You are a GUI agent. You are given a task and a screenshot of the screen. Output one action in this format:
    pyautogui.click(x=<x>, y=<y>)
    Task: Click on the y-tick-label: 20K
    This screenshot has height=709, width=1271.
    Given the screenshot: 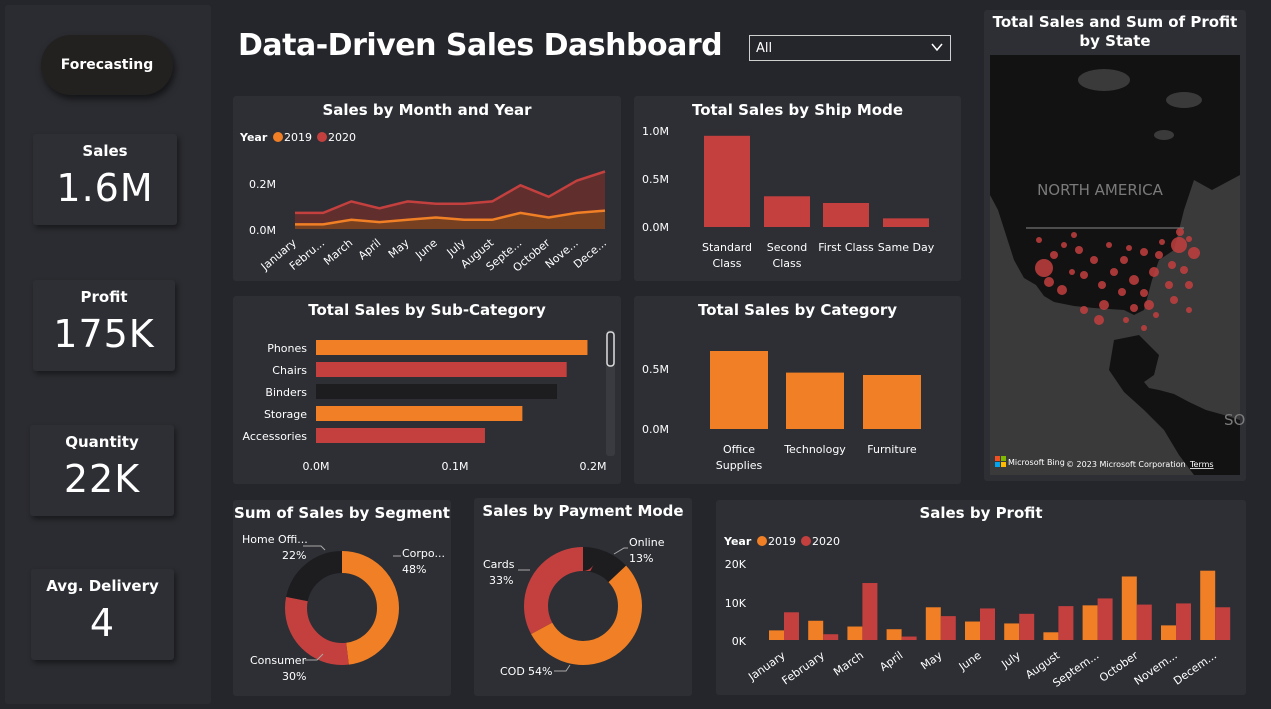 What is the action you would take?
    pyautogui.click(x=736, y=564)
    